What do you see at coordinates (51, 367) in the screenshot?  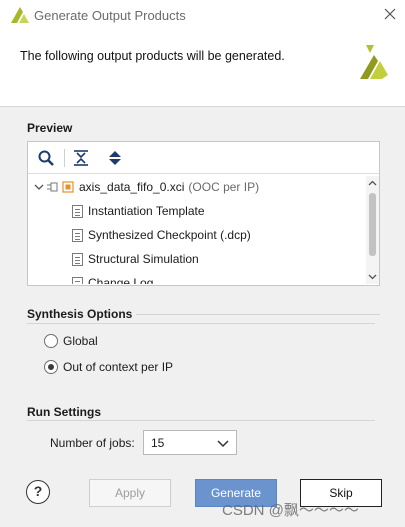 I see `radio-out-of-context-circle` at bounding box center [51, 367].